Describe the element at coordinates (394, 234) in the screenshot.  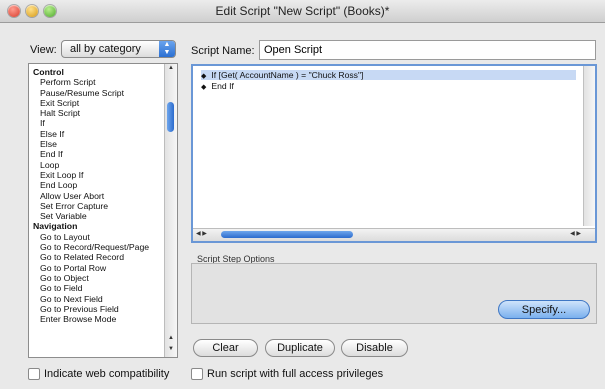
I see `editor-horizontal-scrollbar: ◀ ▶ ◀ ▶` at that location.